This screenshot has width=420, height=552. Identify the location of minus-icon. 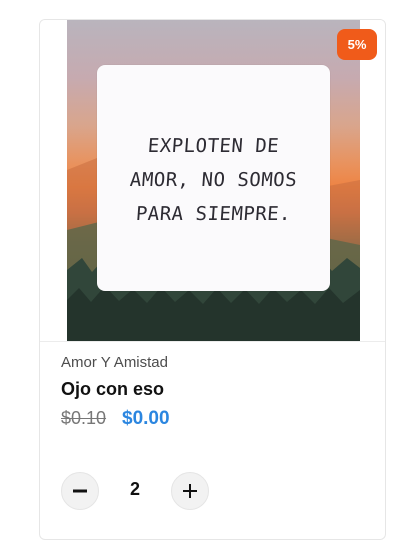
(80, 491).